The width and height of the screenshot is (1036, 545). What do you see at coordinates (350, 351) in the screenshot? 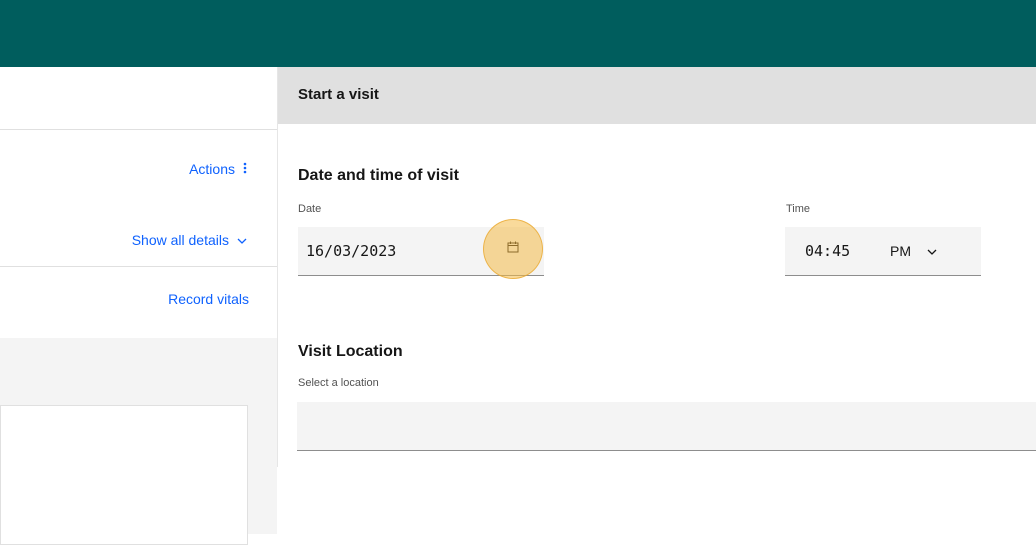
I see `location-section-title: Visit Location` at bounding box center [350, 351].